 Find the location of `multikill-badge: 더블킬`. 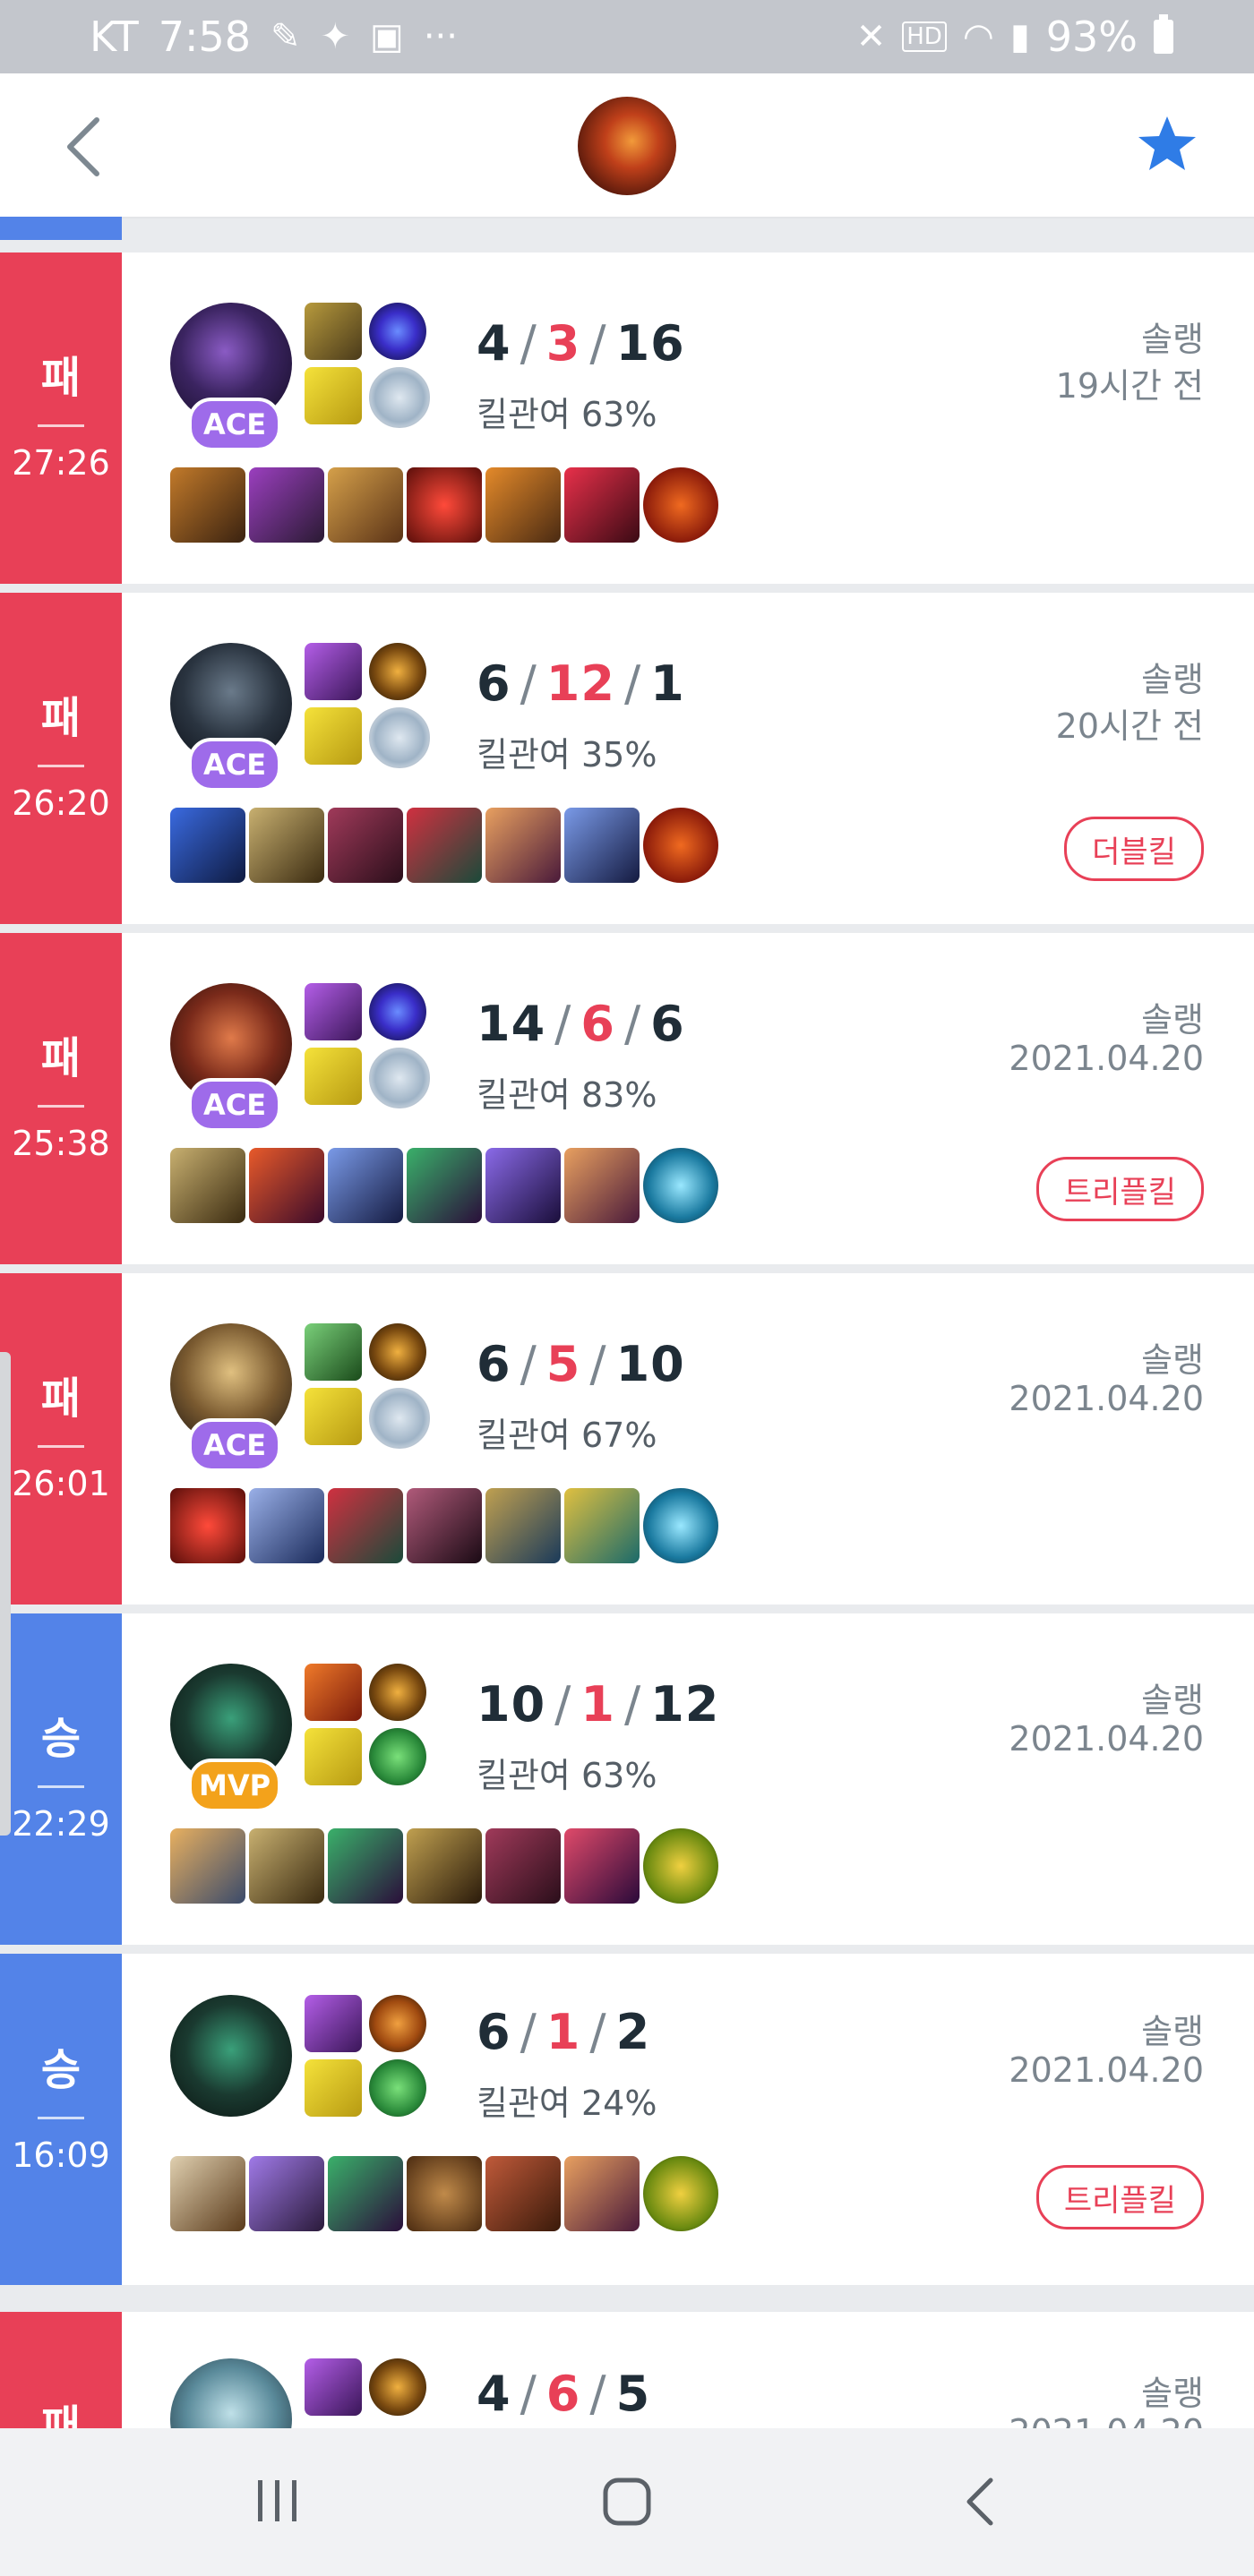

multikill-badge: 더블킬 is located at coordinates (1134, 849).